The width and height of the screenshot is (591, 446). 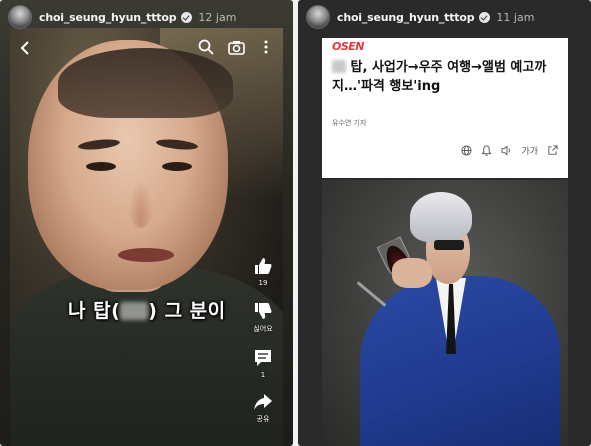 What do you see at coordinates (263, 266) in the screenshot?
I see `thumbs-up-icon` at bounding box center [263, 266].